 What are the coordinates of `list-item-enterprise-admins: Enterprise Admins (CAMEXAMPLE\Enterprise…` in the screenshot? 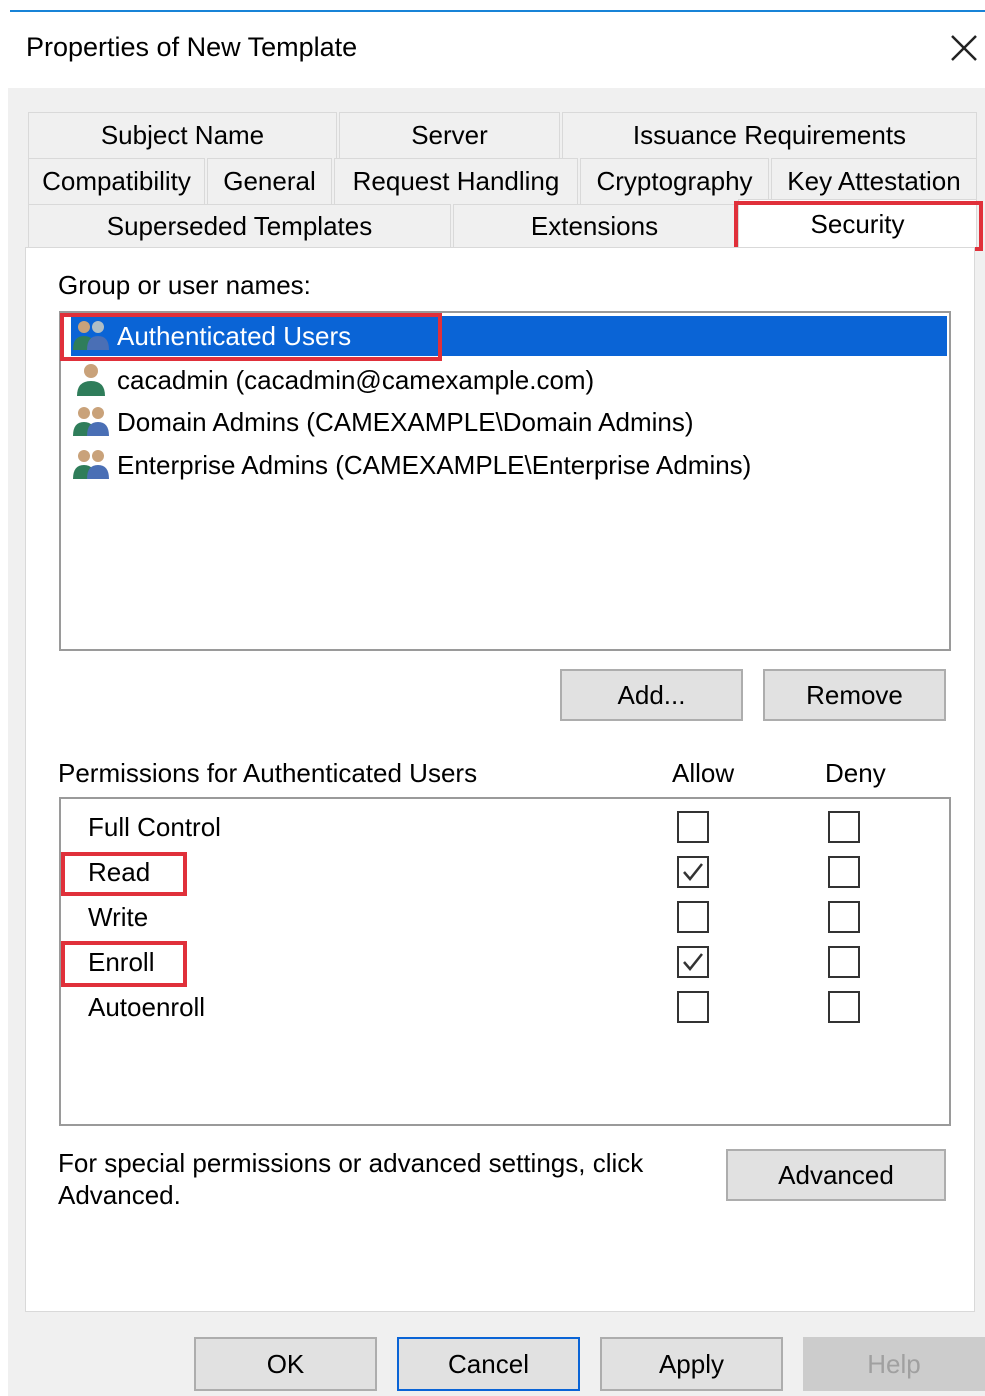 It's located at (411, 465).